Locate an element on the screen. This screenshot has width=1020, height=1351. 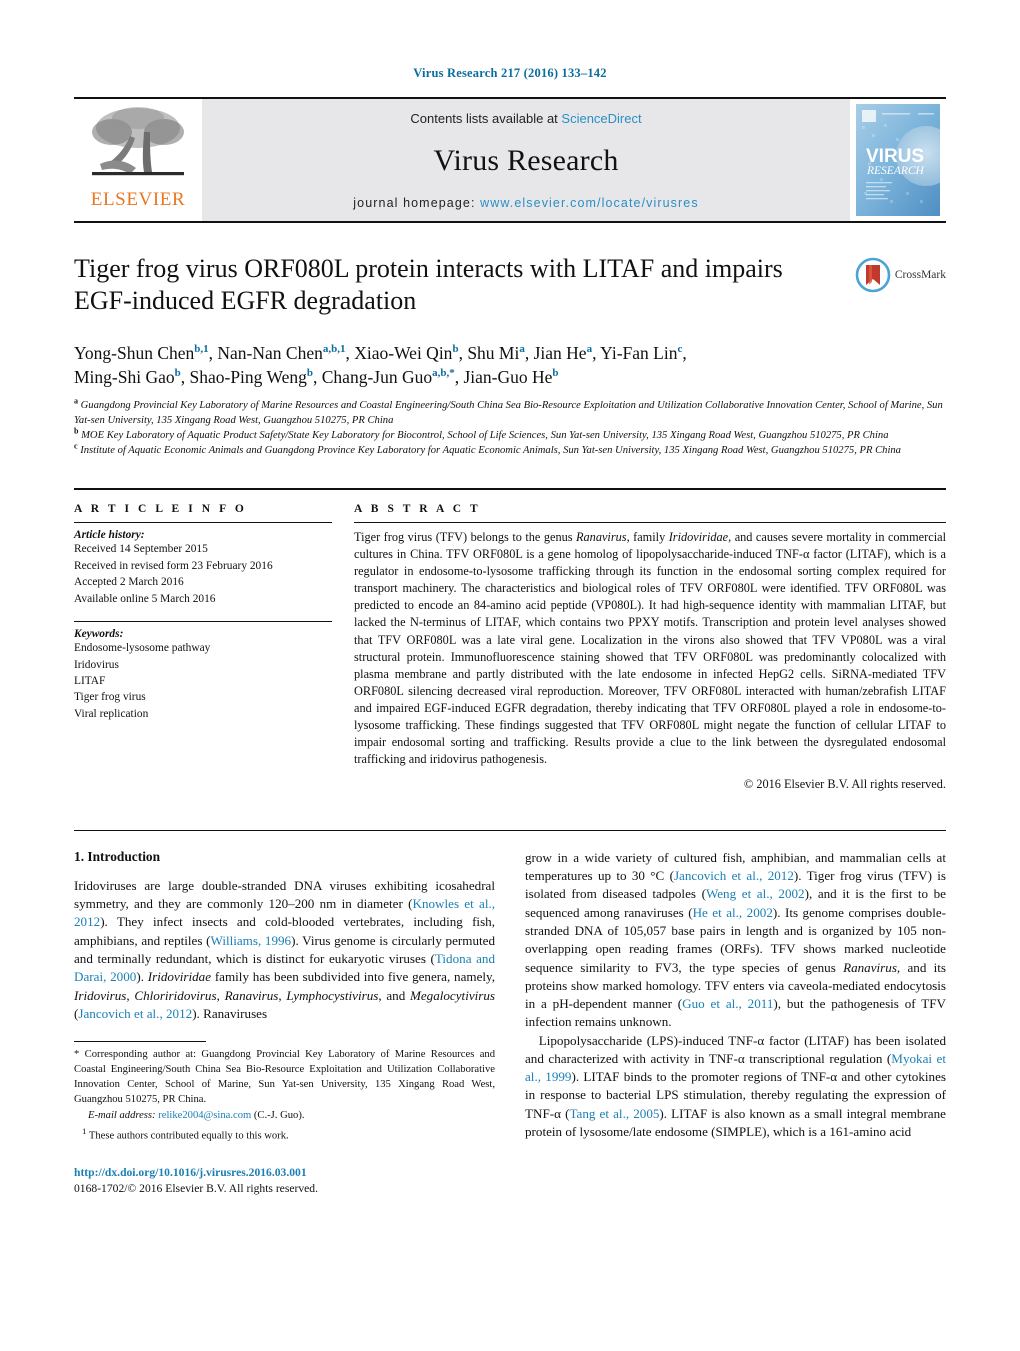
crossmark-badge: CrossMark is located at coordinates (900, 275).